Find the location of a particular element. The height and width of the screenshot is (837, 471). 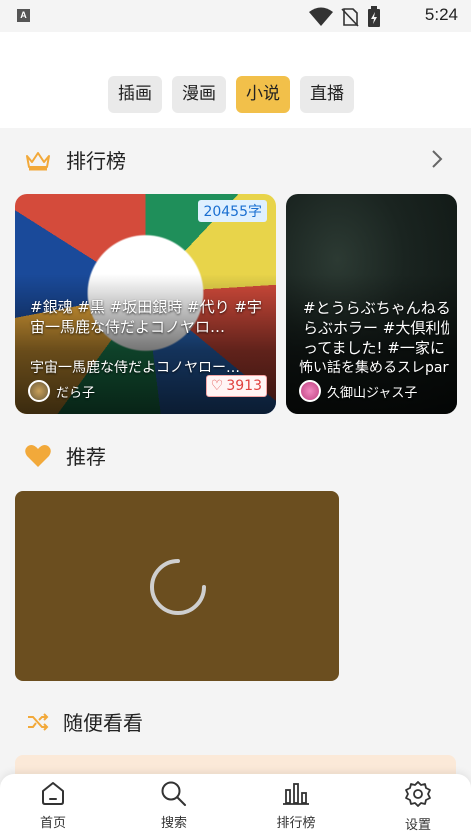

card-author: だら子 is located at coordinates (61, 391).